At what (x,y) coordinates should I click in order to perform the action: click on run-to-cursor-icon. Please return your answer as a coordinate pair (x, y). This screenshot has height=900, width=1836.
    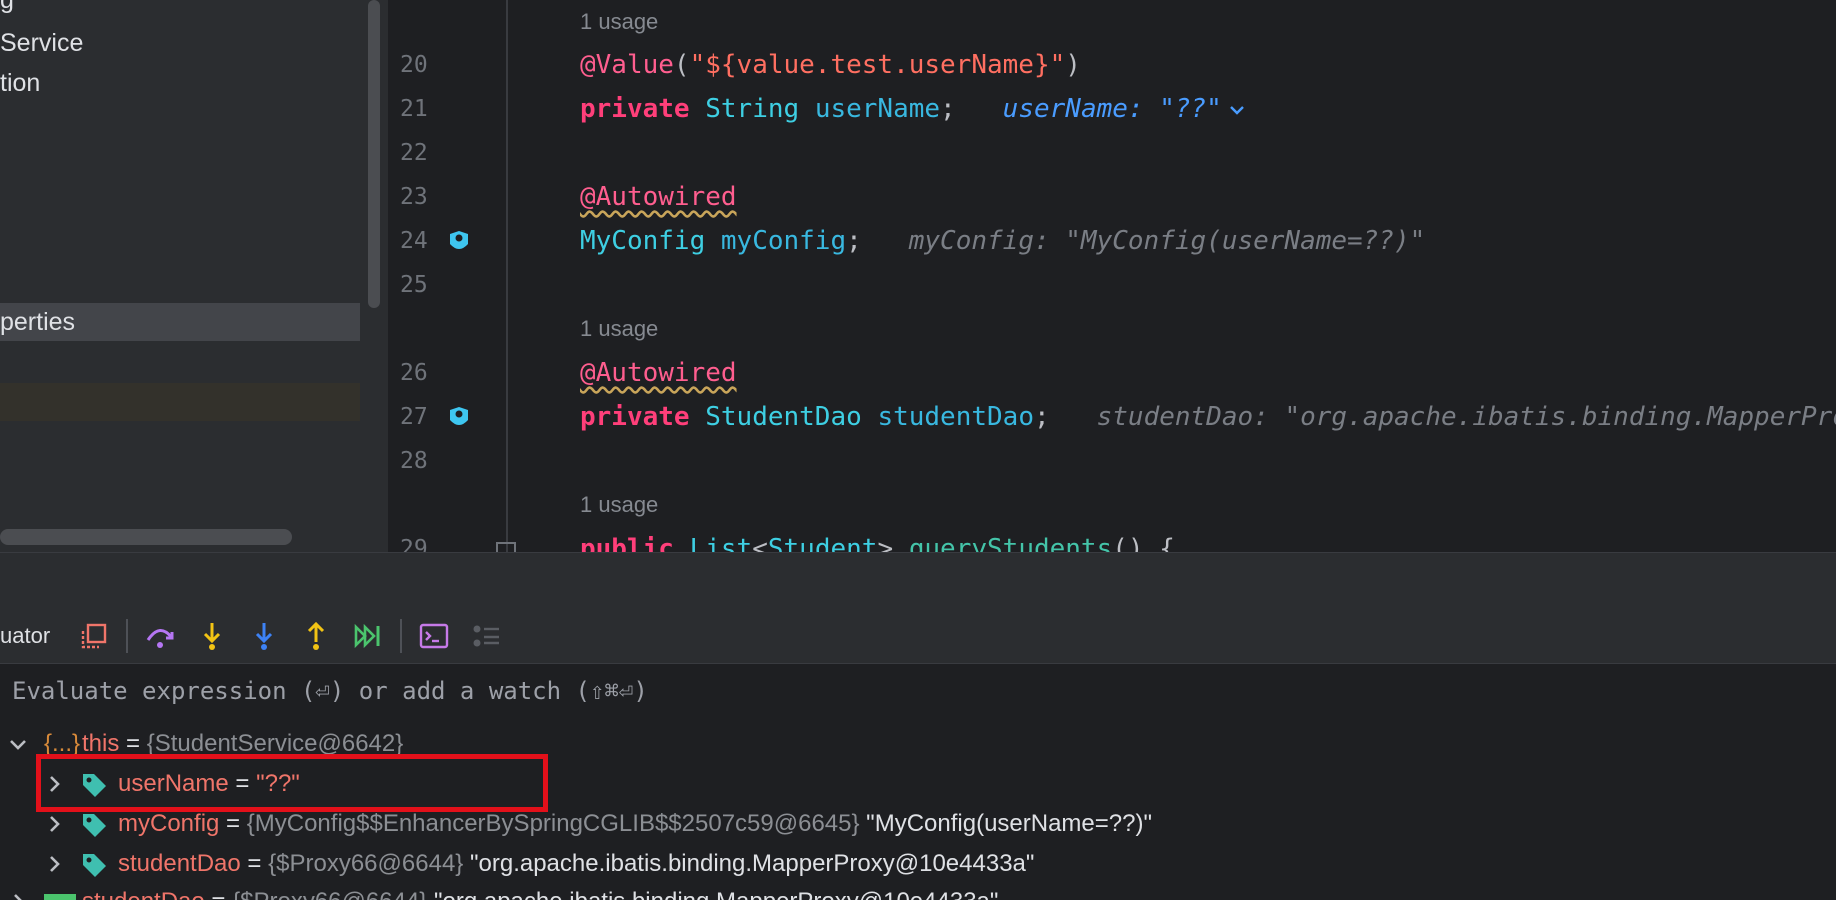
    Looking at the image, I should click on (367, 636).